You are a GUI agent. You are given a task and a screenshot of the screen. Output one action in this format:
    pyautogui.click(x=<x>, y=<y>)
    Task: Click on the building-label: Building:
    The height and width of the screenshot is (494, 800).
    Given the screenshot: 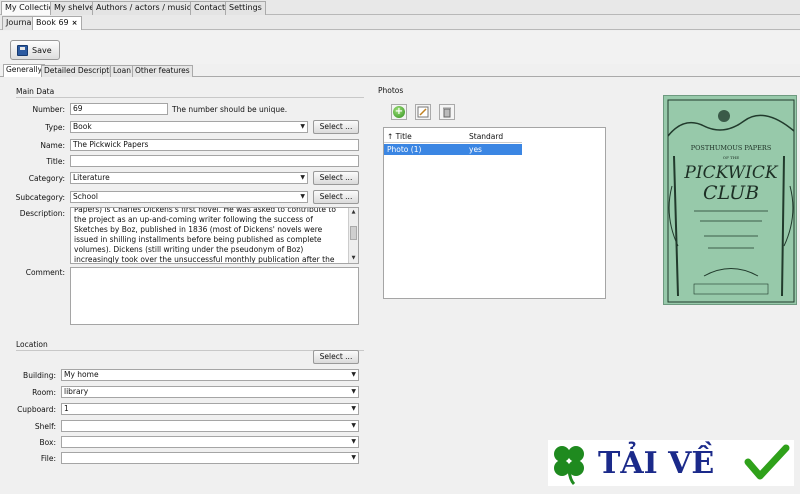 What is the action you would take?
    pyautogui.click(x=39, y=375)
    